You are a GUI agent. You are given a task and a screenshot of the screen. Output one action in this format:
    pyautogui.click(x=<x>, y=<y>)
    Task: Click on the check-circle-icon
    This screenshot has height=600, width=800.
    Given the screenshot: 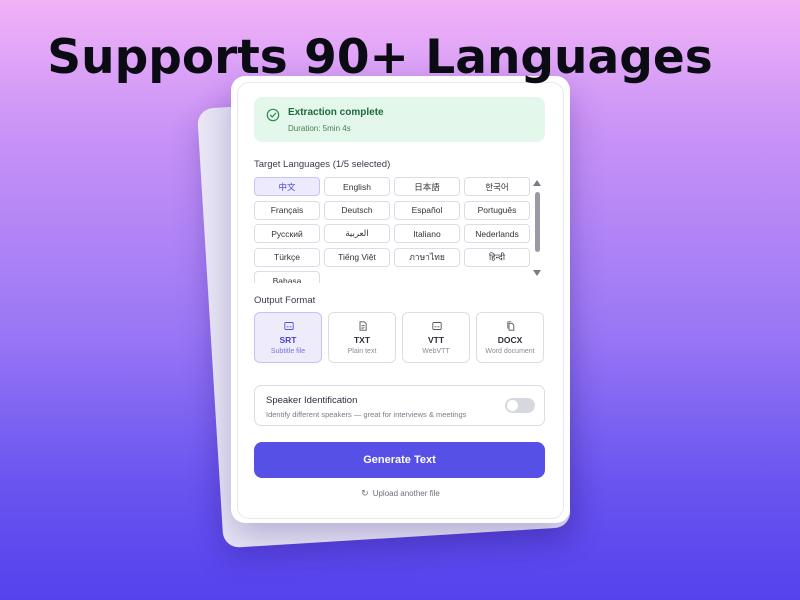 What is the action you would take?
    pyautogui.click(x=273, y=115)
    